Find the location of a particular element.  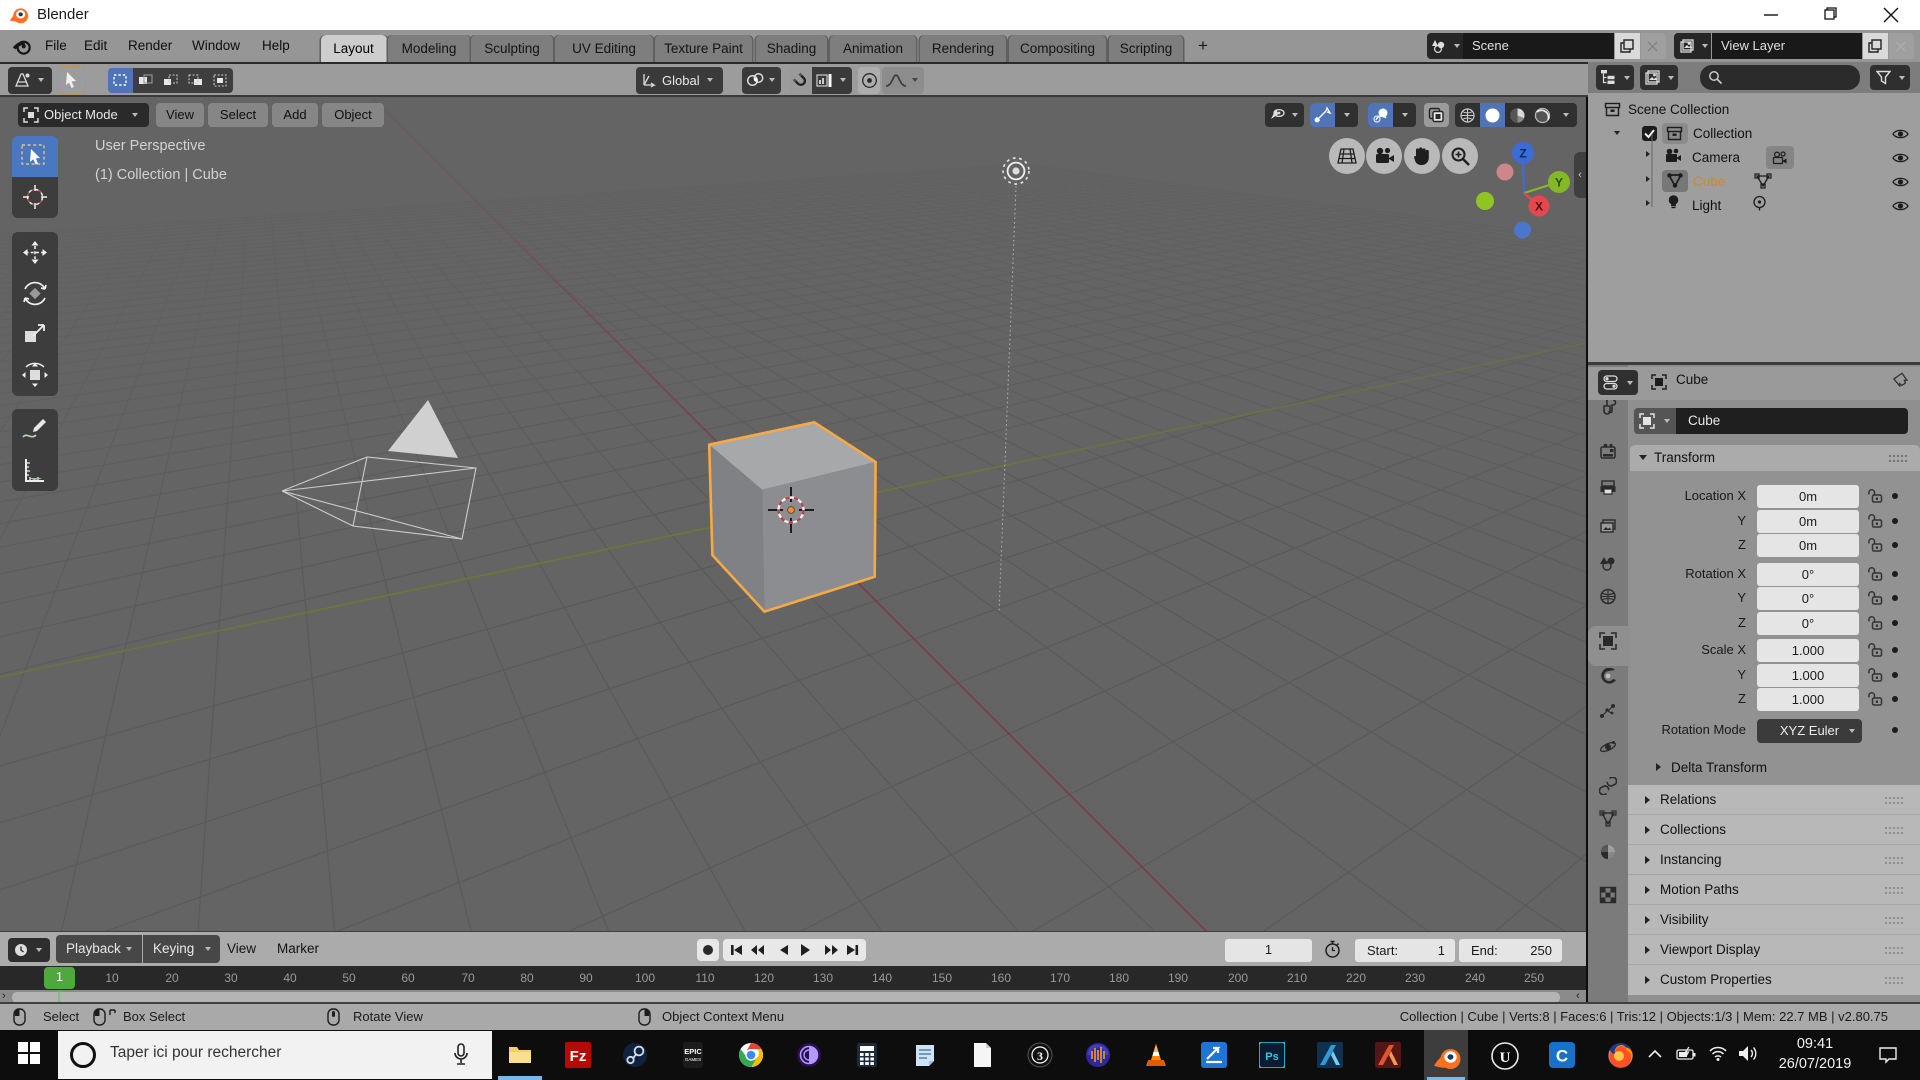

svg-text: Ps is located at coordinates (1271, 1057).